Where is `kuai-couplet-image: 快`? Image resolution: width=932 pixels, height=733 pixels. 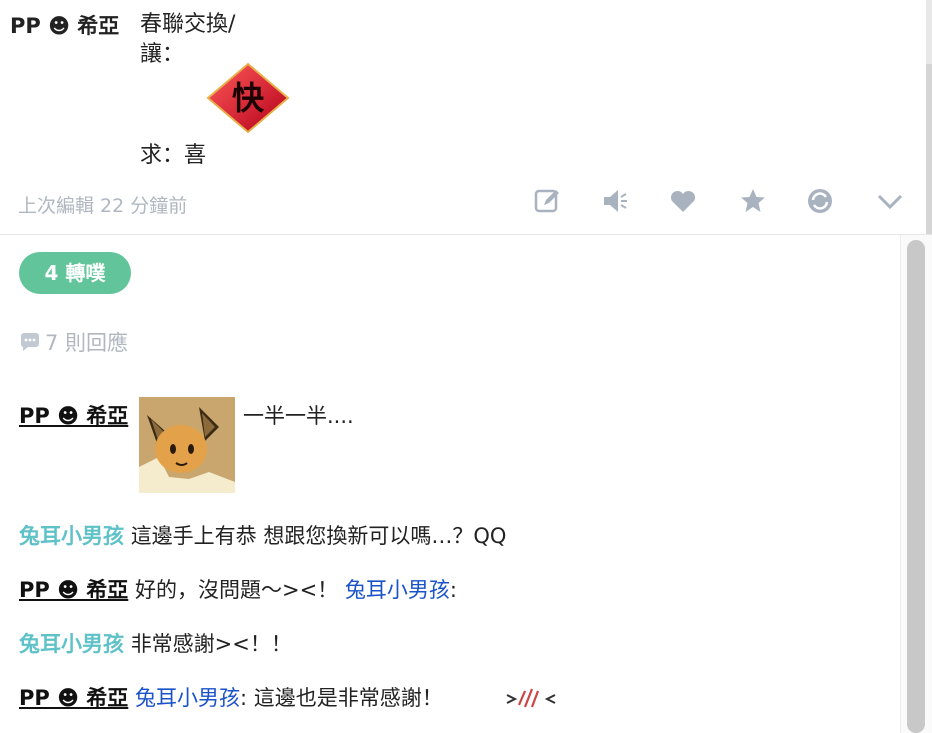
kuai-couplet-image: 快 is located at coordinates (248, 98).